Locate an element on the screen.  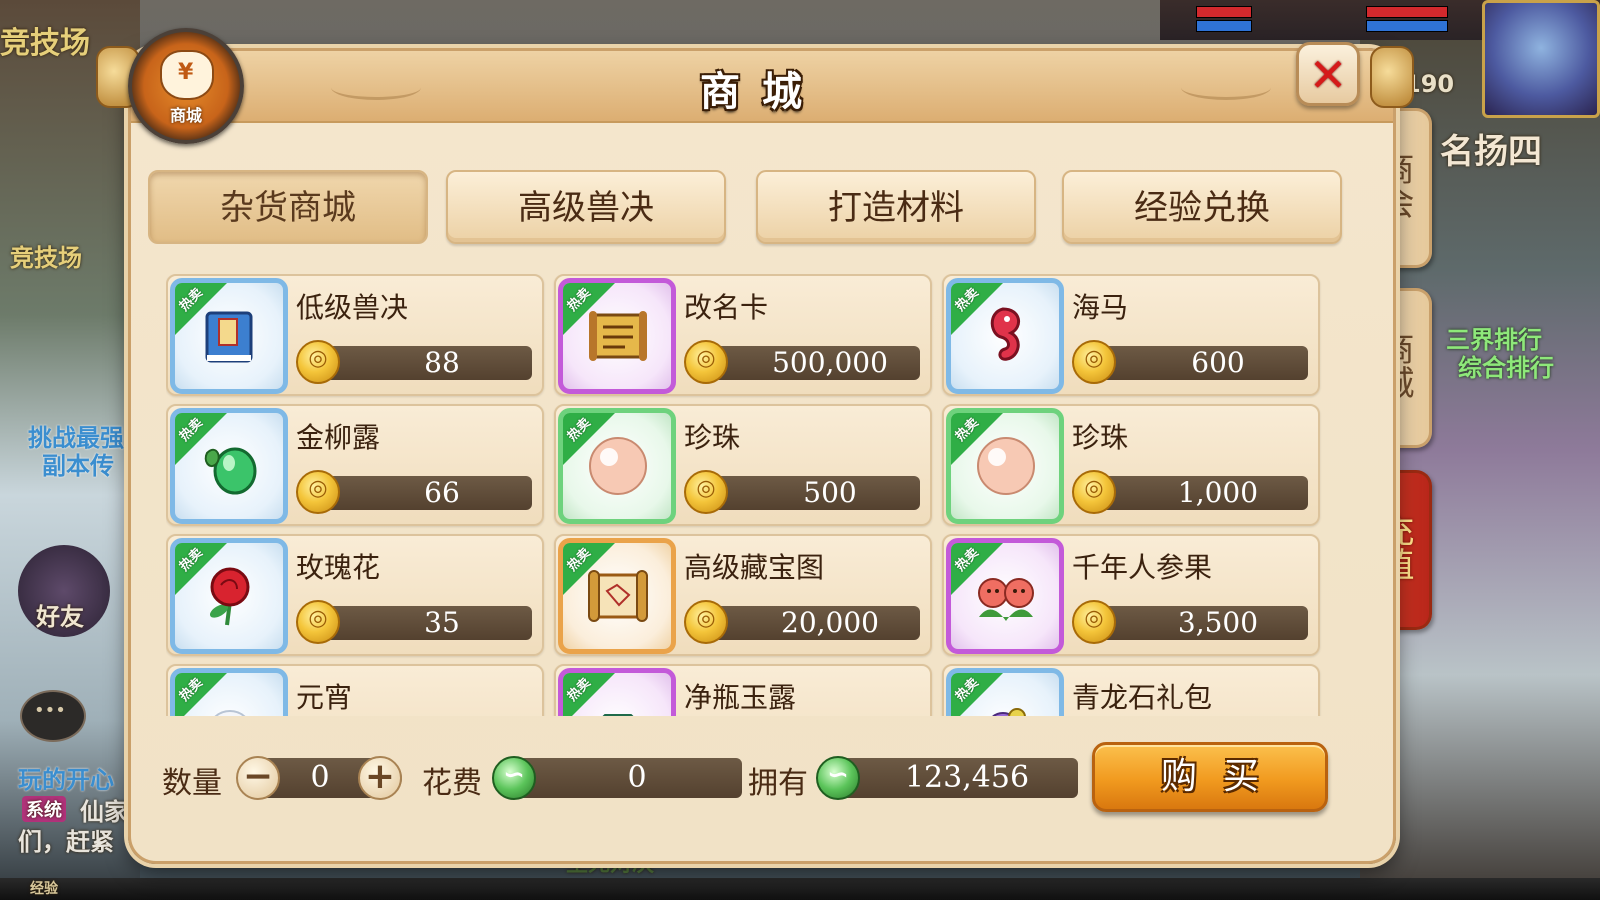
item-card: 热卖 改名卡 500,000 is located at coordinates (743, 335).